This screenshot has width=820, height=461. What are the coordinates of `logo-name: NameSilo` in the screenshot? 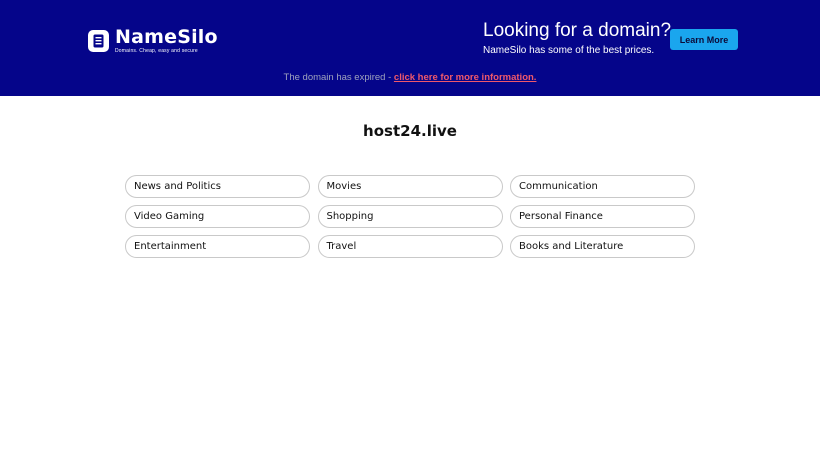 It's located at (166, 37).